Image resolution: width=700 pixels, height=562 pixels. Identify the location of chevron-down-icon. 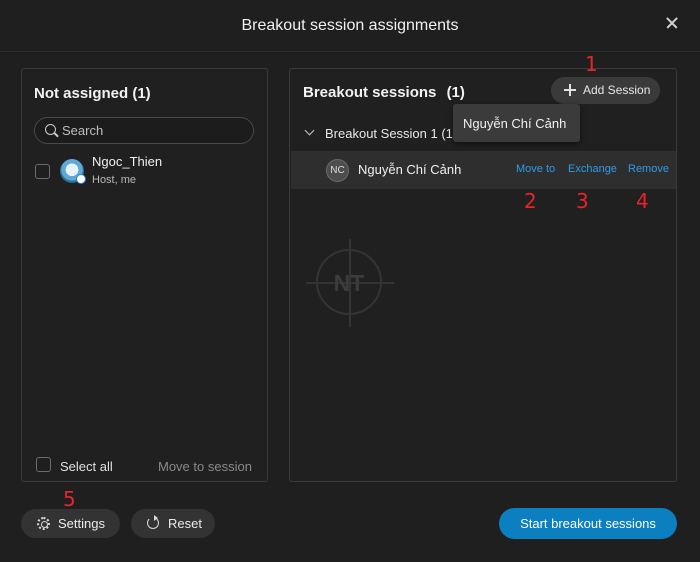
(309, 130).